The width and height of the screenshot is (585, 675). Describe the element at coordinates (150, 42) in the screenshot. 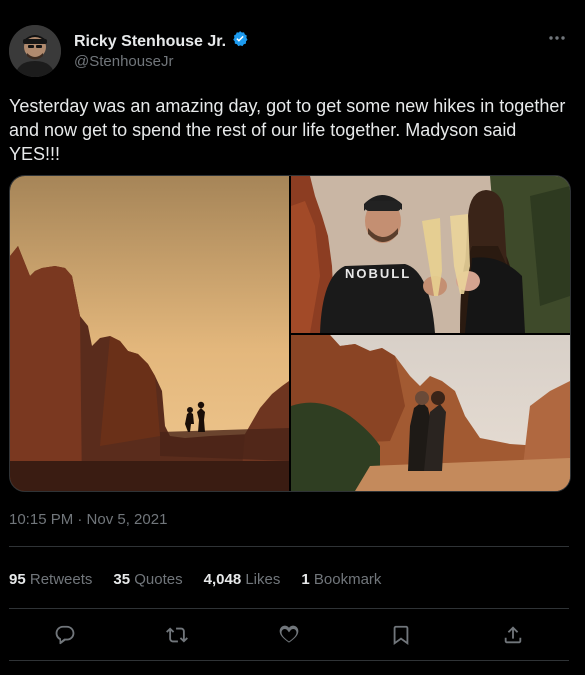

I see `display-name: Ricky Stenhouse Jr.` at that location.